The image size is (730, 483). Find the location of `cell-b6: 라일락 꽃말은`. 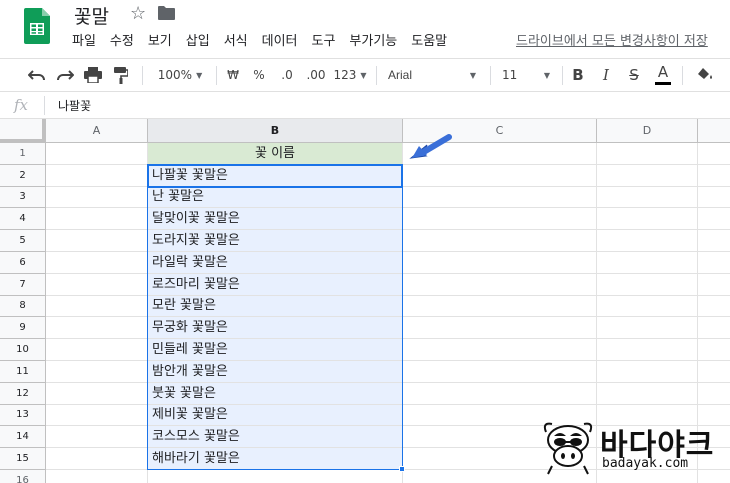

cell-b6: 라일락 꽃말은 is located at coordinates (275, 263).